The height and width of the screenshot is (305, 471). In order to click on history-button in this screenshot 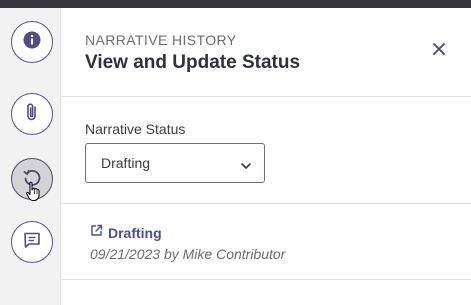, I will do `click(32, 179)`.